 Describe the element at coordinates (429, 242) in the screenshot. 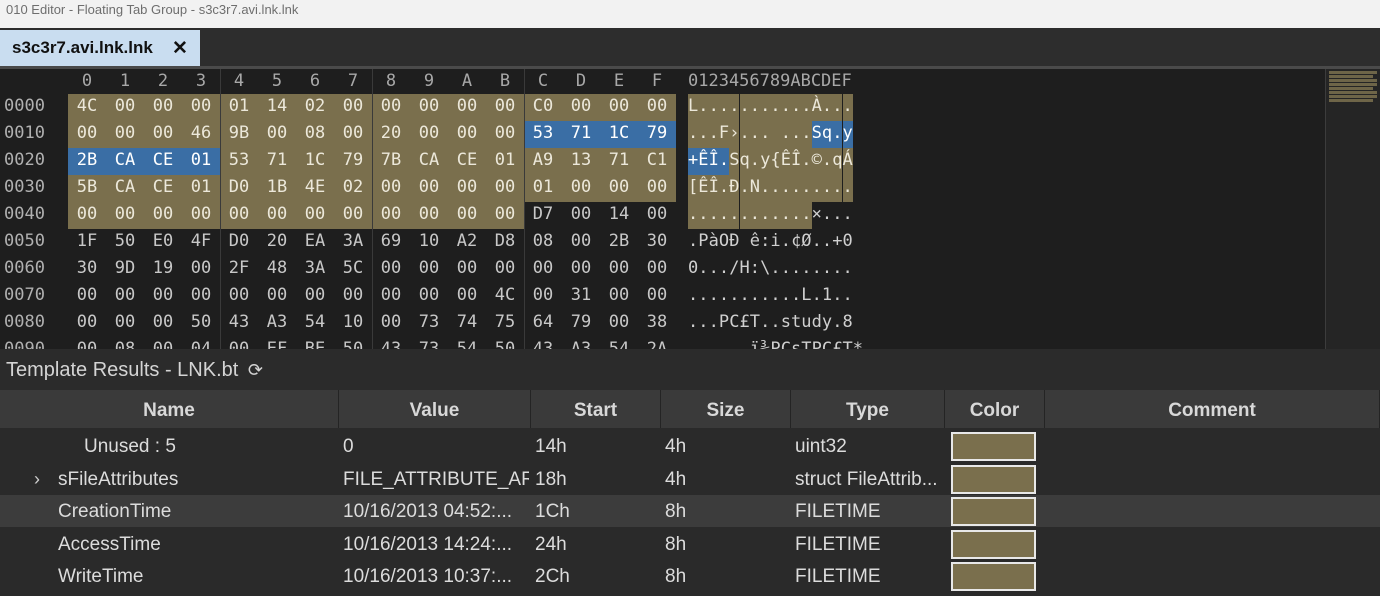

I see `hex-byte: 10` at that location.